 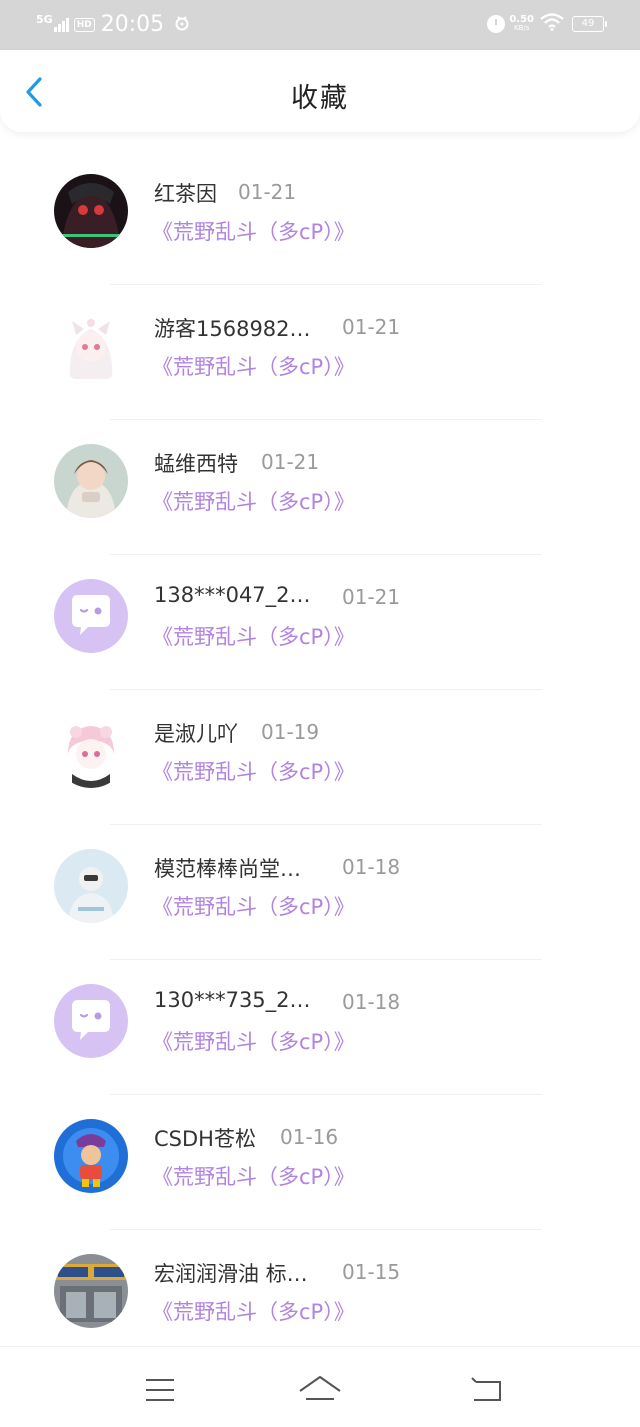 I want to click on wifi-icon, so click(x=552, y=24).